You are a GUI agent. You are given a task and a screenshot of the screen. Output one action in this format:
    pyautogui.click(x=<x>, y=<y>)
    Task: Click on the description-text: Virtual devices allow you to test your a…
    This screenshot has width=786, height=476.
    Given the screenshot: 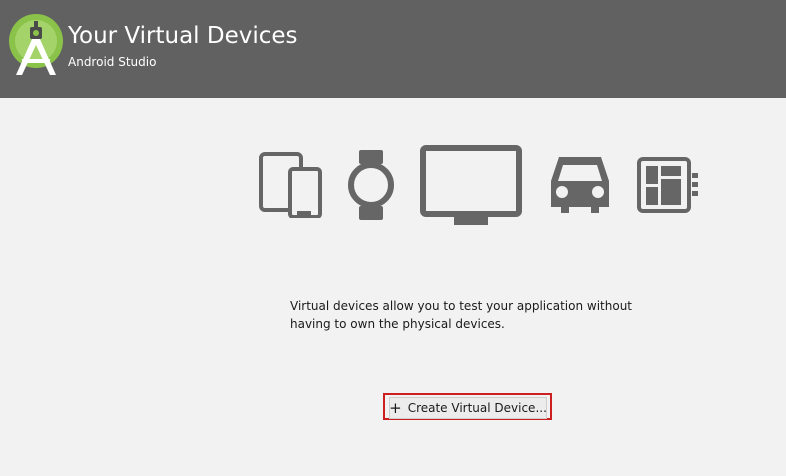 What is the action you would take?
    pyautogui.click(x=461, y=315)
    